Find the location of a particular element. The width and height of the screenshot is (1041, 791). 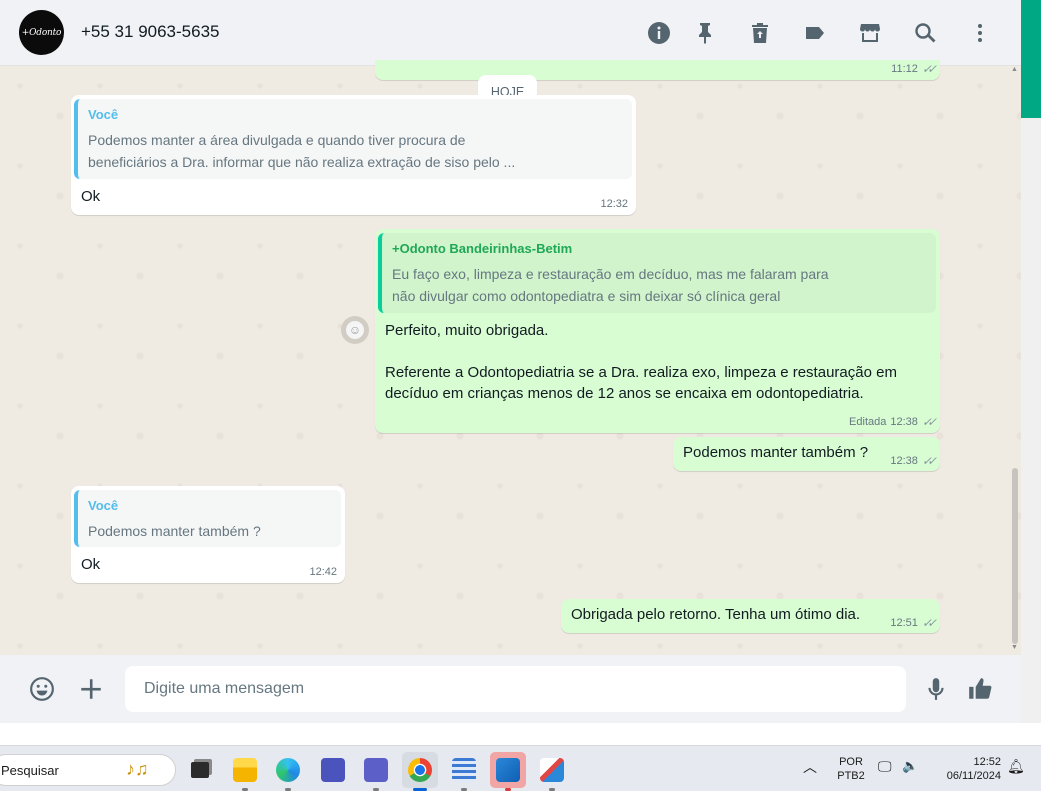

volume-icon: 🔈 is located at coordinates (910, 766).